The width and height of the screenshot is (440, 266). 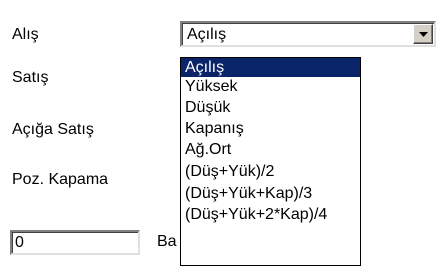 I want to click on dropdown-item-yuksek: Yüksek, so click(x=270, y=86).